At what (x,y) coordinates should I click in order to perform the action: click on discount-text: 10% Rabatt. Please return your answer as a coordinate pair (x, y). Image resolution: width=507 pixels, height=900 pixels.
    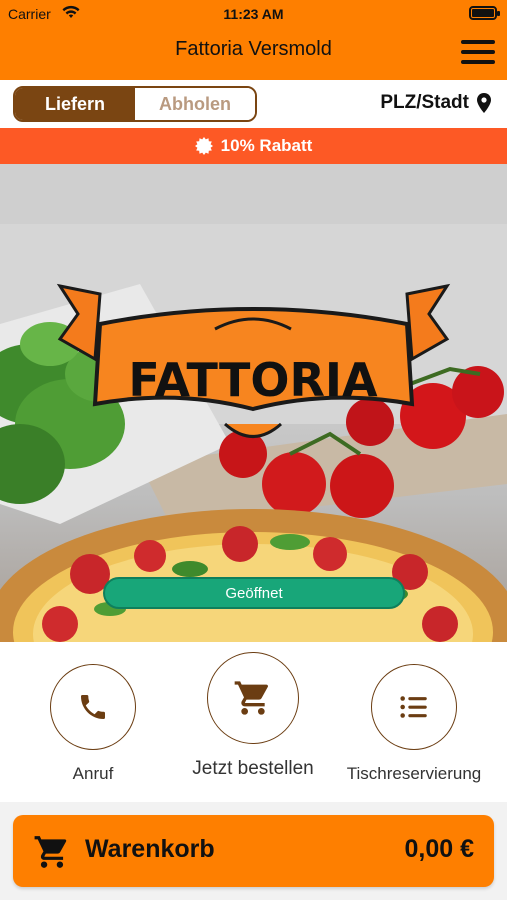
    Looking at the image, I should click on (266, 145).